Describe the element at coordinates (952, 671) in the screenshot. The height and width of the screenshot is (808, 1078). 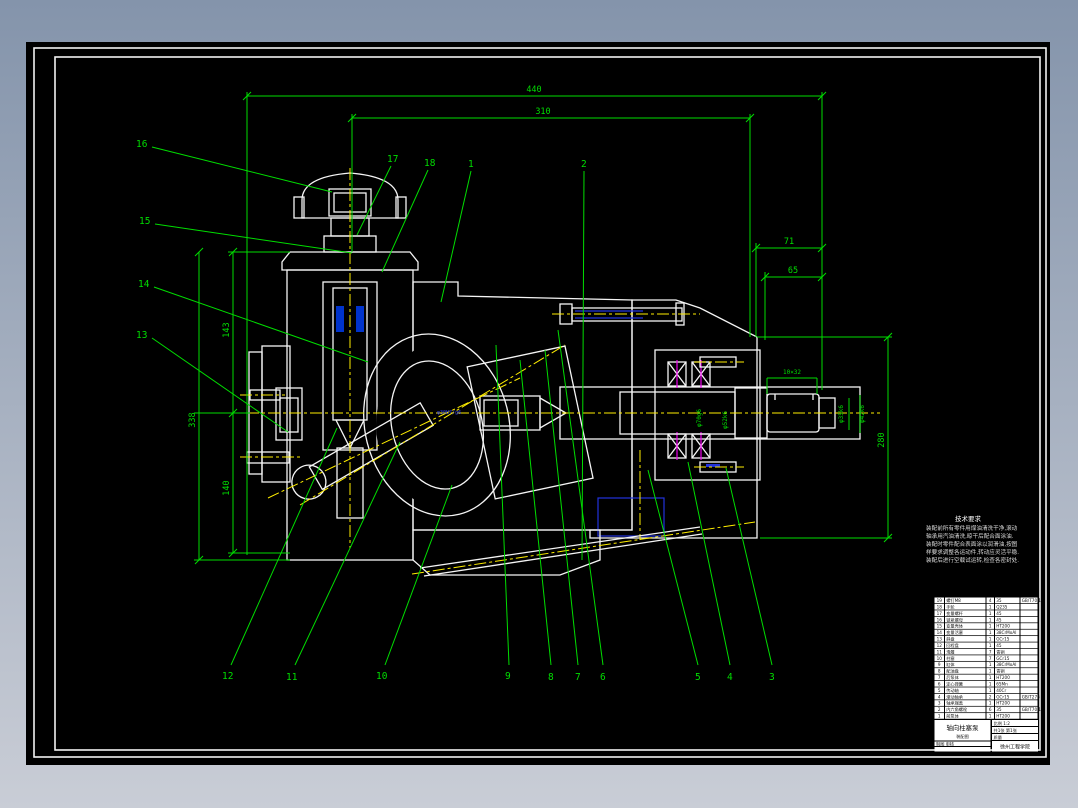
I see `bom-cell-text: 配油盘` at that location.